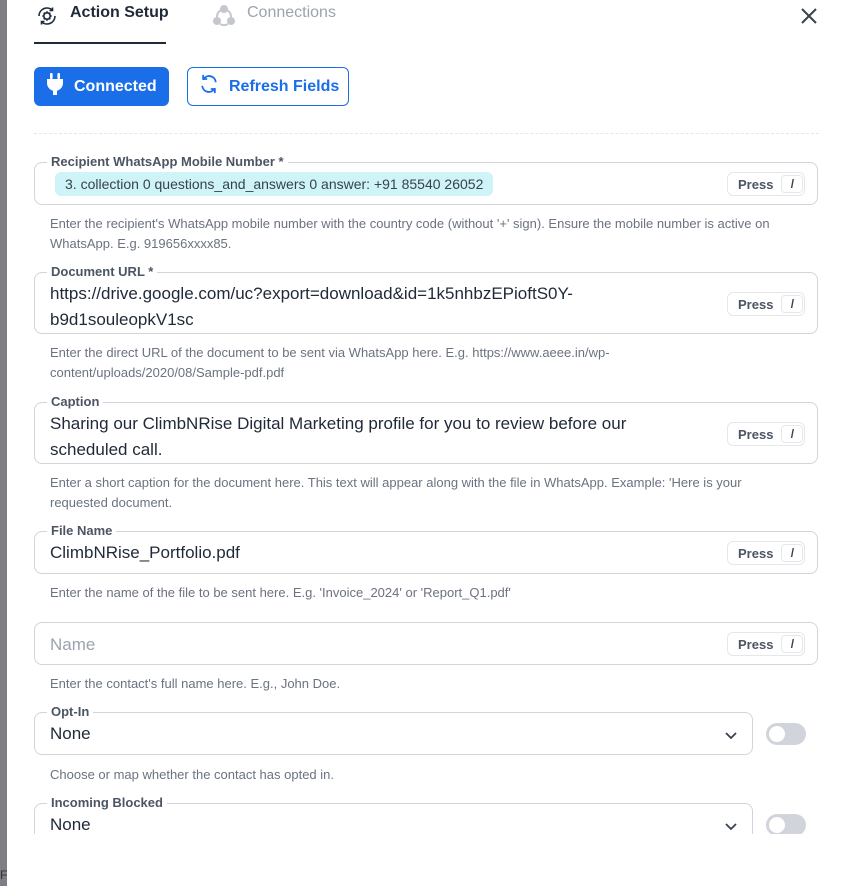 The width and height of the screenshot is (842, 886). I want to click on tab-label: Action Setup, so click(119, 12).